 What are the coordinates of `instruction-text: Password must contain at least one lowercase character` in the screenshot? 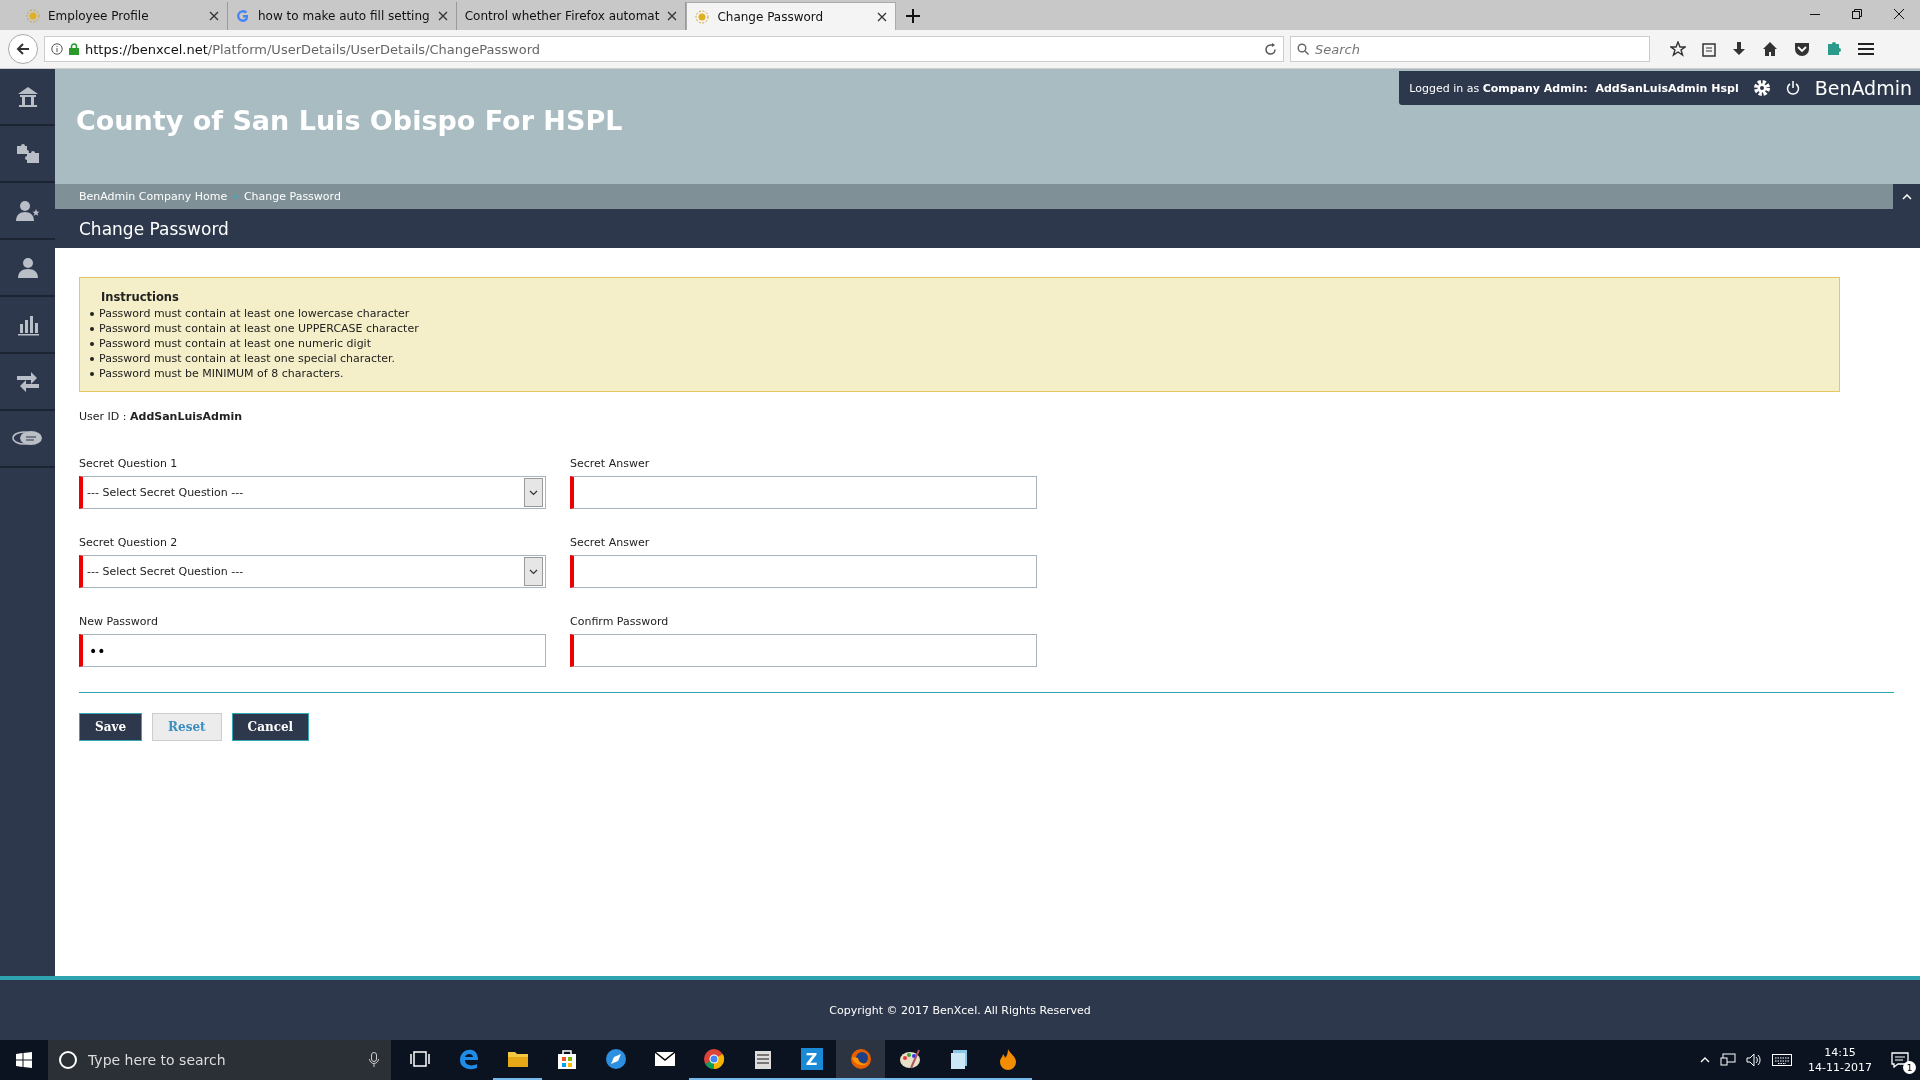 It's located at (254, 313).